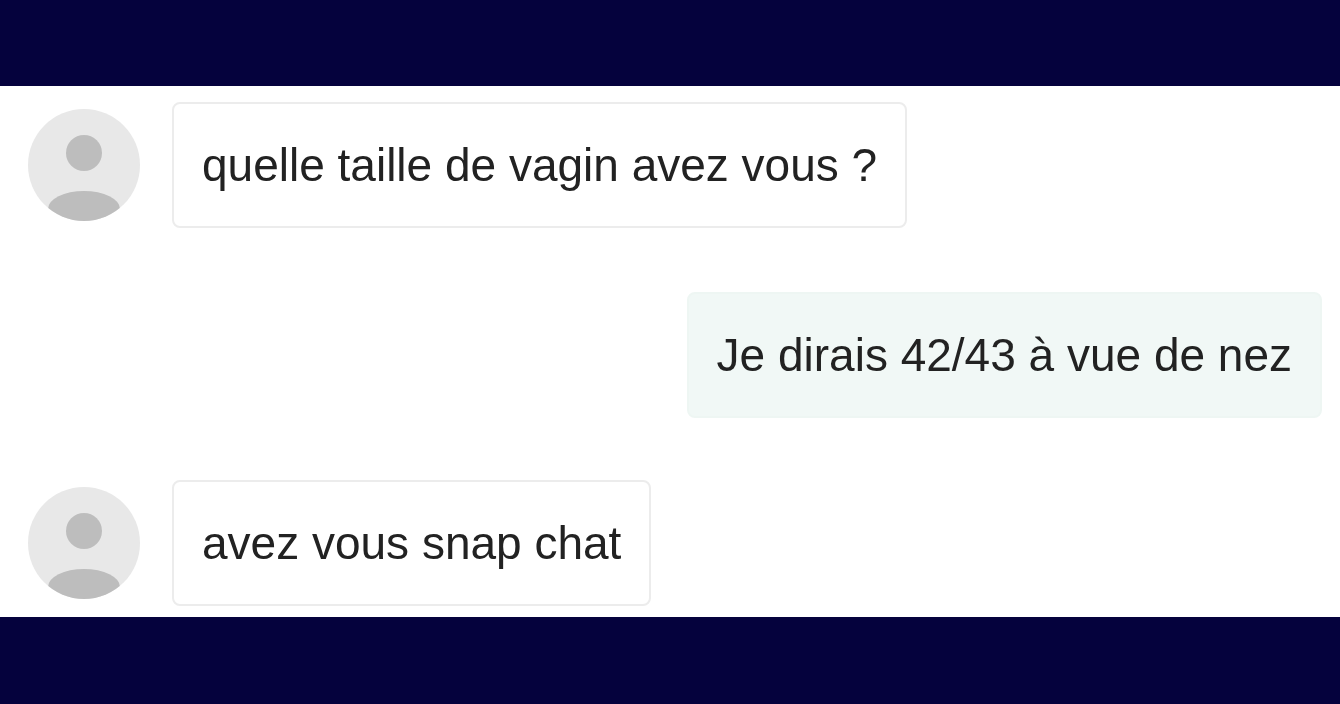 The image size is (1340, 704). What do you see at coordinates (1004, 355) in the screenshot?
I see `message-bubble: Je dirais 42/43 à vue de nez` at bounding box center [1004, 355].